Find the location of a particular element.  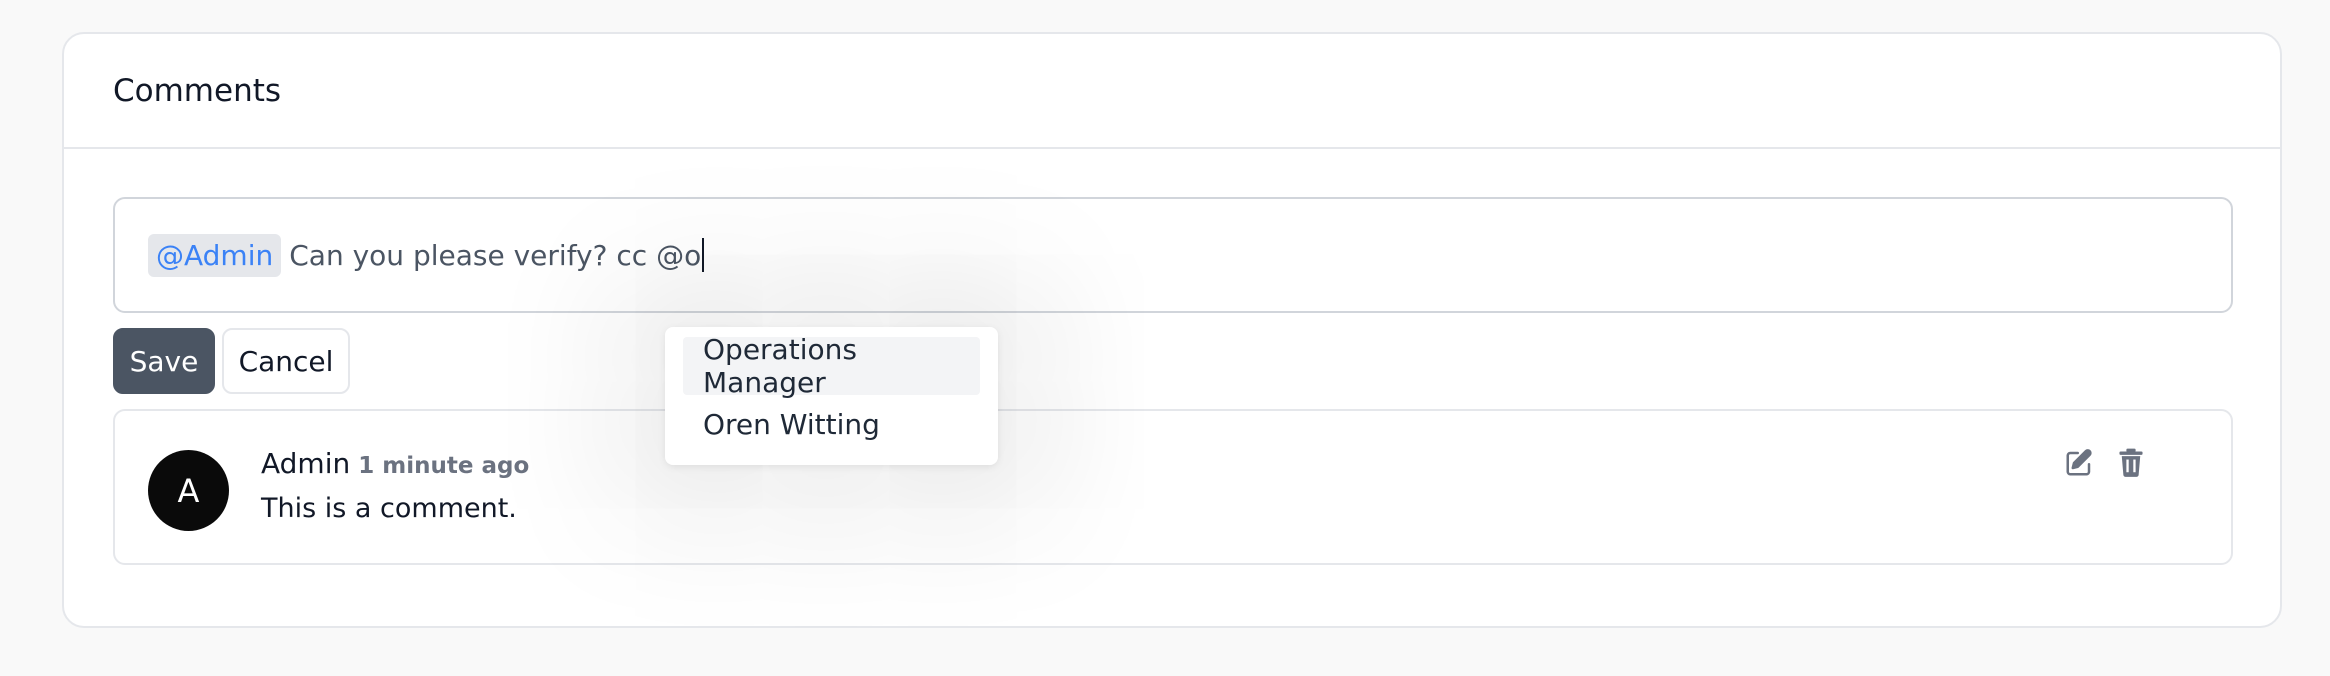

editor-actions: Save Cancel is located at coordinates (231, 361).